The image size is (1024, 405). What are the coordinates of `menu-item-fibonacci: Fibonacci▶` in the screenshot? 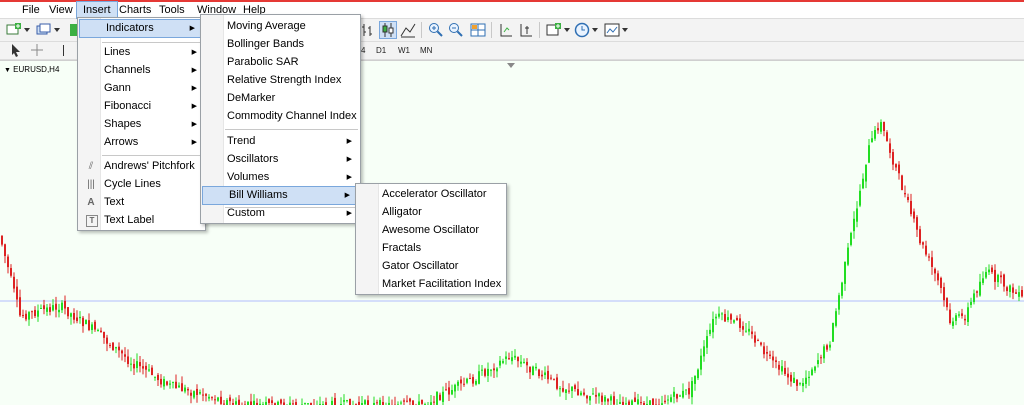 It's located at (141, 106).